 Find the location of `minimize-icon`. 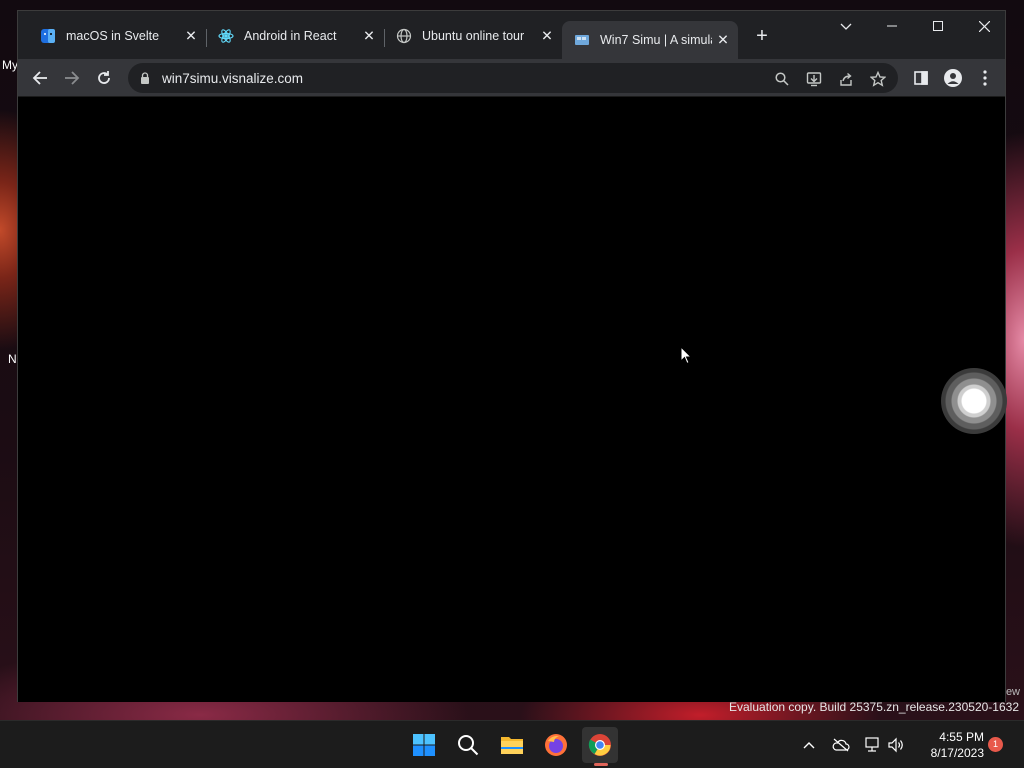

minimize-icon is located at coordinates (892, 26).